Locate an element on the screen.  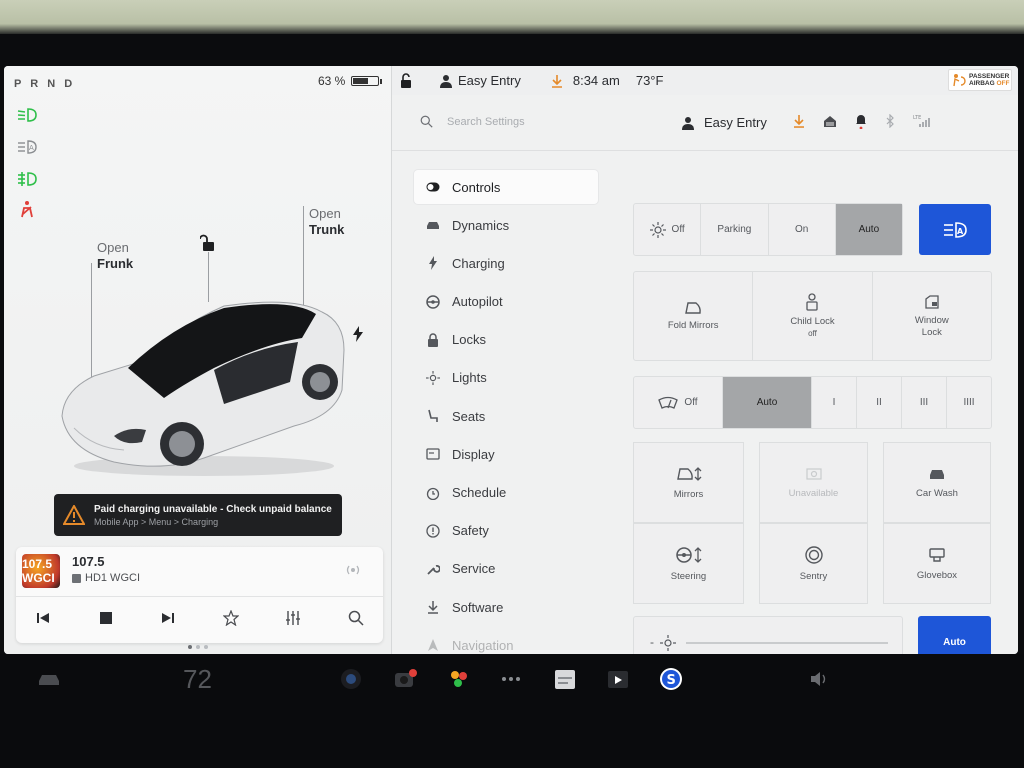
nav-item-controls: Controls is located at coordinates (506, 187).